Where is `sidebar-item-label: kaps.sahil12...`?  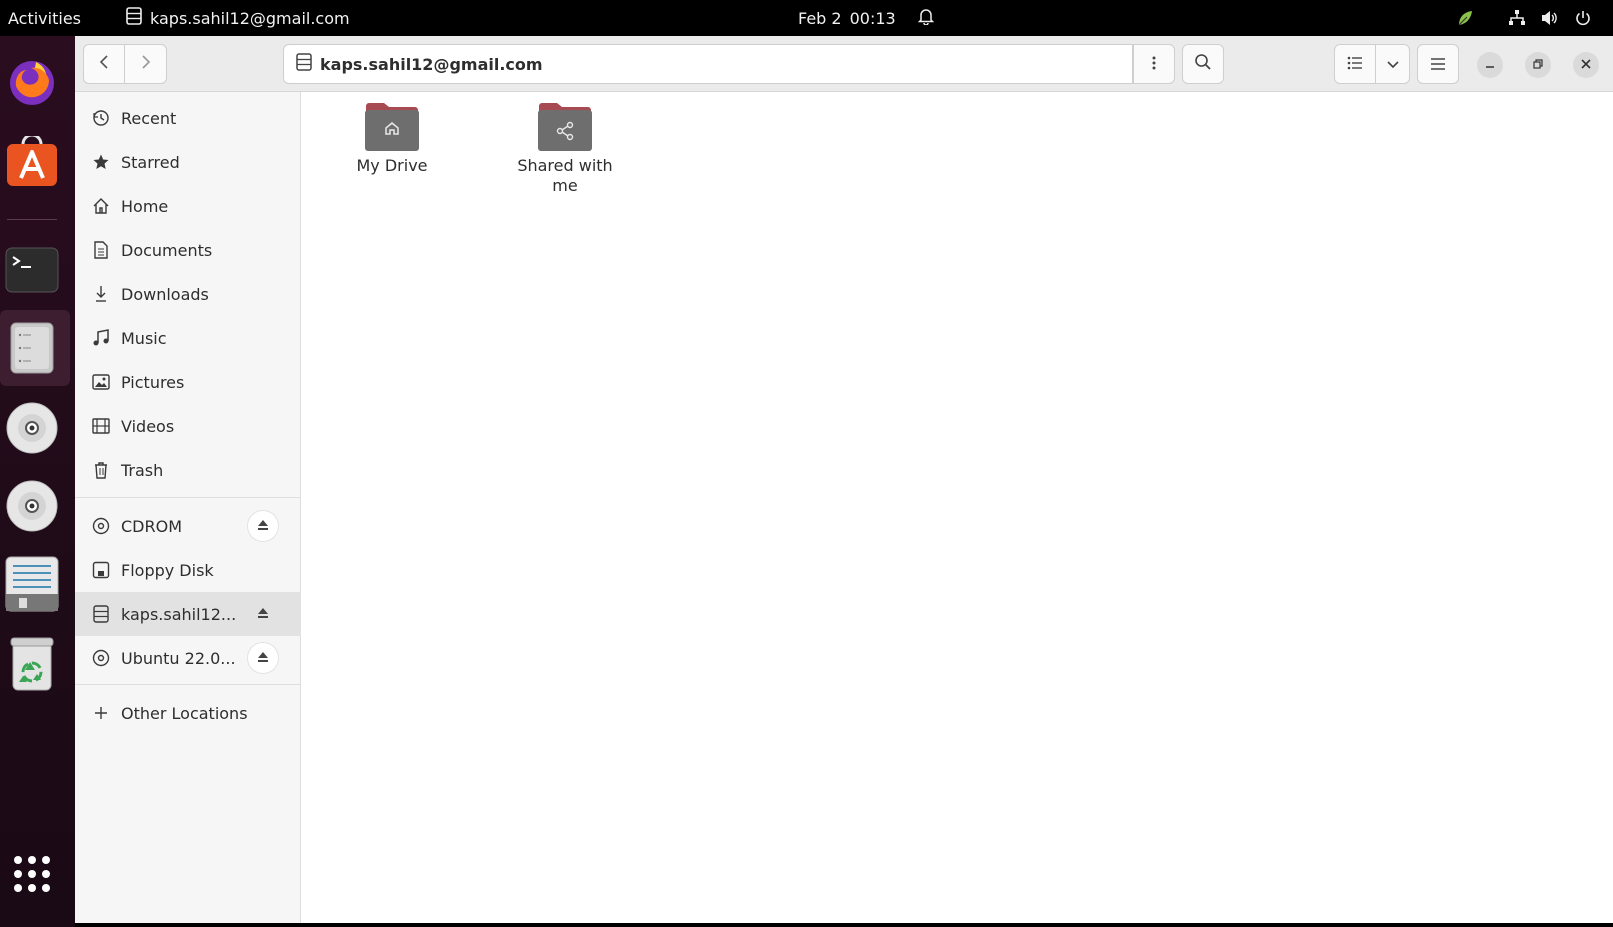
sidebar-item-label: kaps.sahil12... is located at coordinates (179, 614).